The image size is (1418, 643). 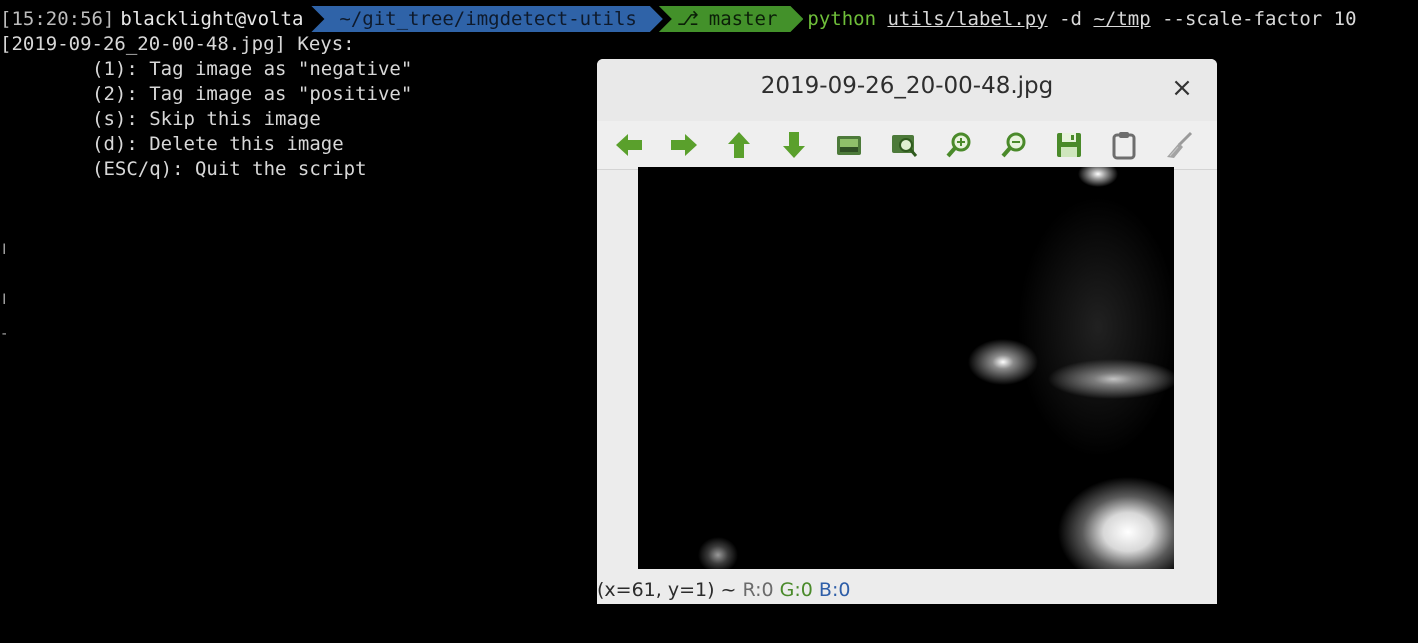 I want to click on prompt-branch-name: master, so click(x=743, y=19).